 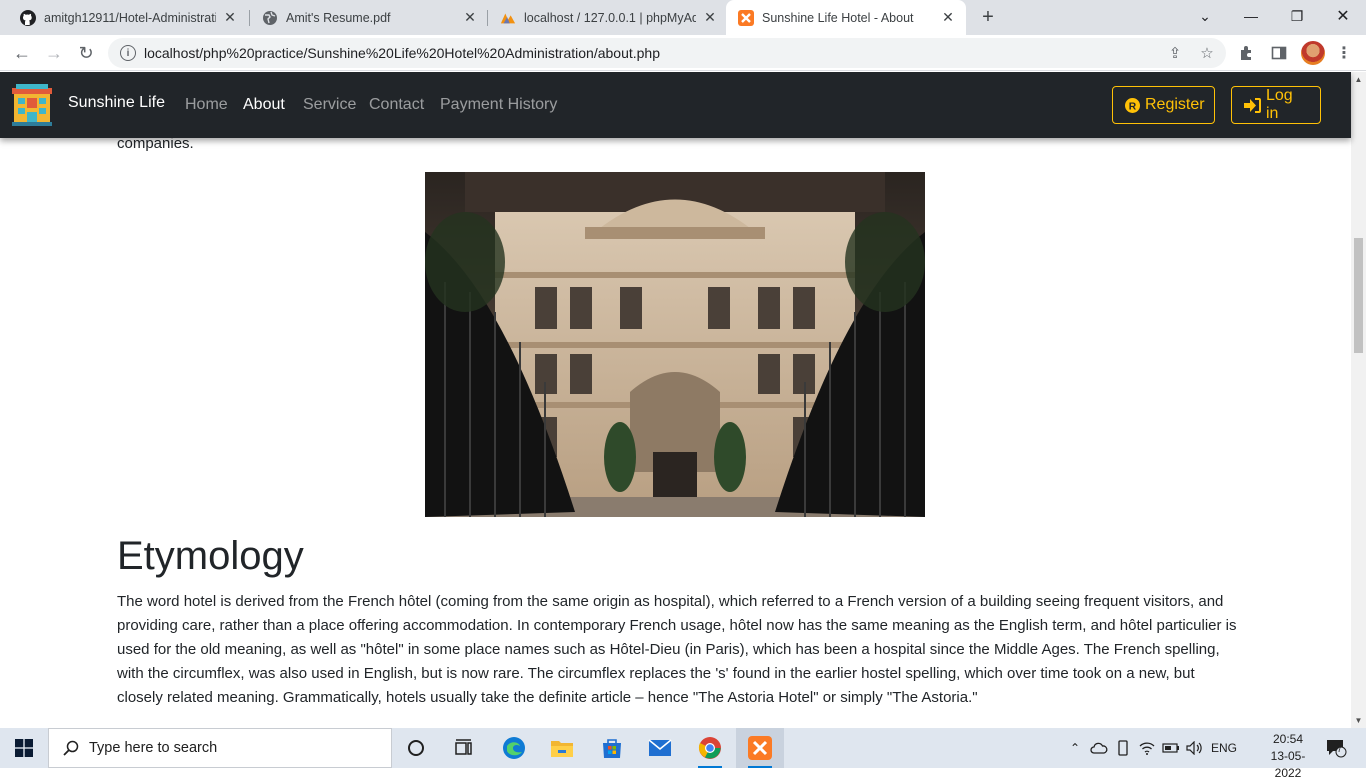 What do you see at coordinates (562, 748) in the screenshot?
I see `file-explorer-icon` at bounding box center [562, 748].